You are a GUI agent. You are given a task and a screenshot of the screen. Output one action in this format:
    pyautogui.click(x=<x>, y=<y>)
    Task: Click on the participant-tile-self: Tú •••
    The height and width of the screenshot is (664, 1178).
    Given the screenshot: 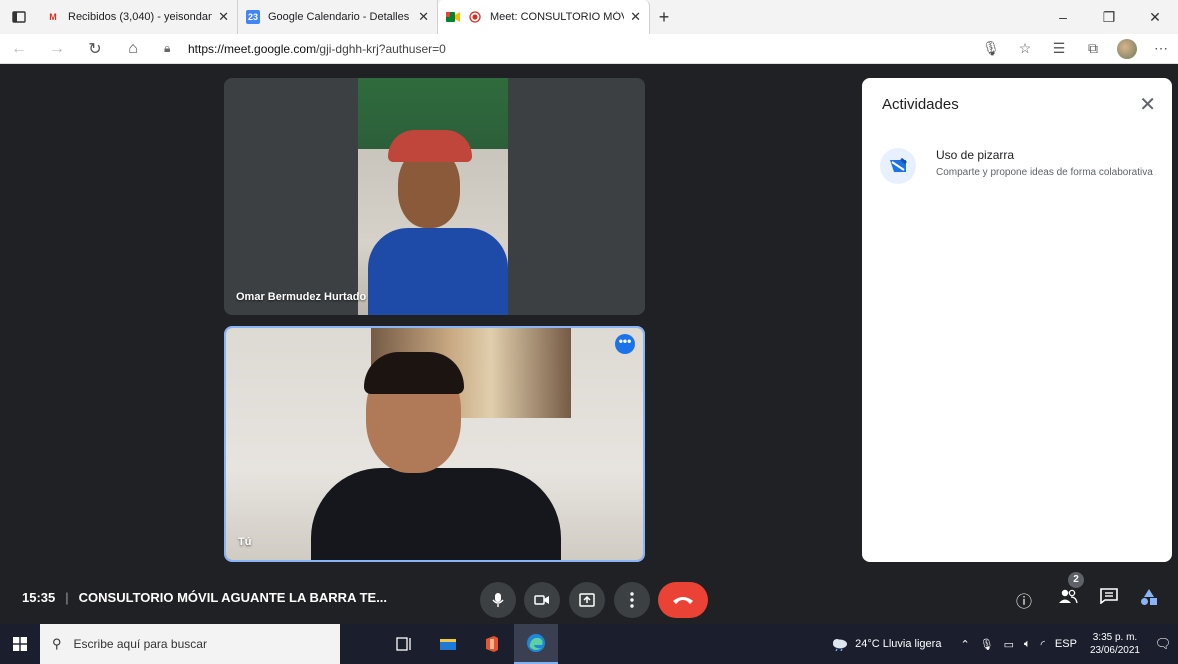 What is the action you would take?
    pyautogui.click(x=434, y=444)
    